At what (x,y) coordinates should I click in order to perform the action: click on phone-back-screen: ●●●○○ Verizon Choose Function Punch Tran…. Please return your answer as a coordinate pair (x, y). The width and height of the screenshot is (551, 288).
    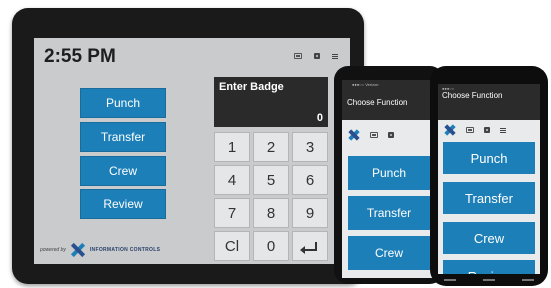
    Looking at the image, I should click on (389, 179).